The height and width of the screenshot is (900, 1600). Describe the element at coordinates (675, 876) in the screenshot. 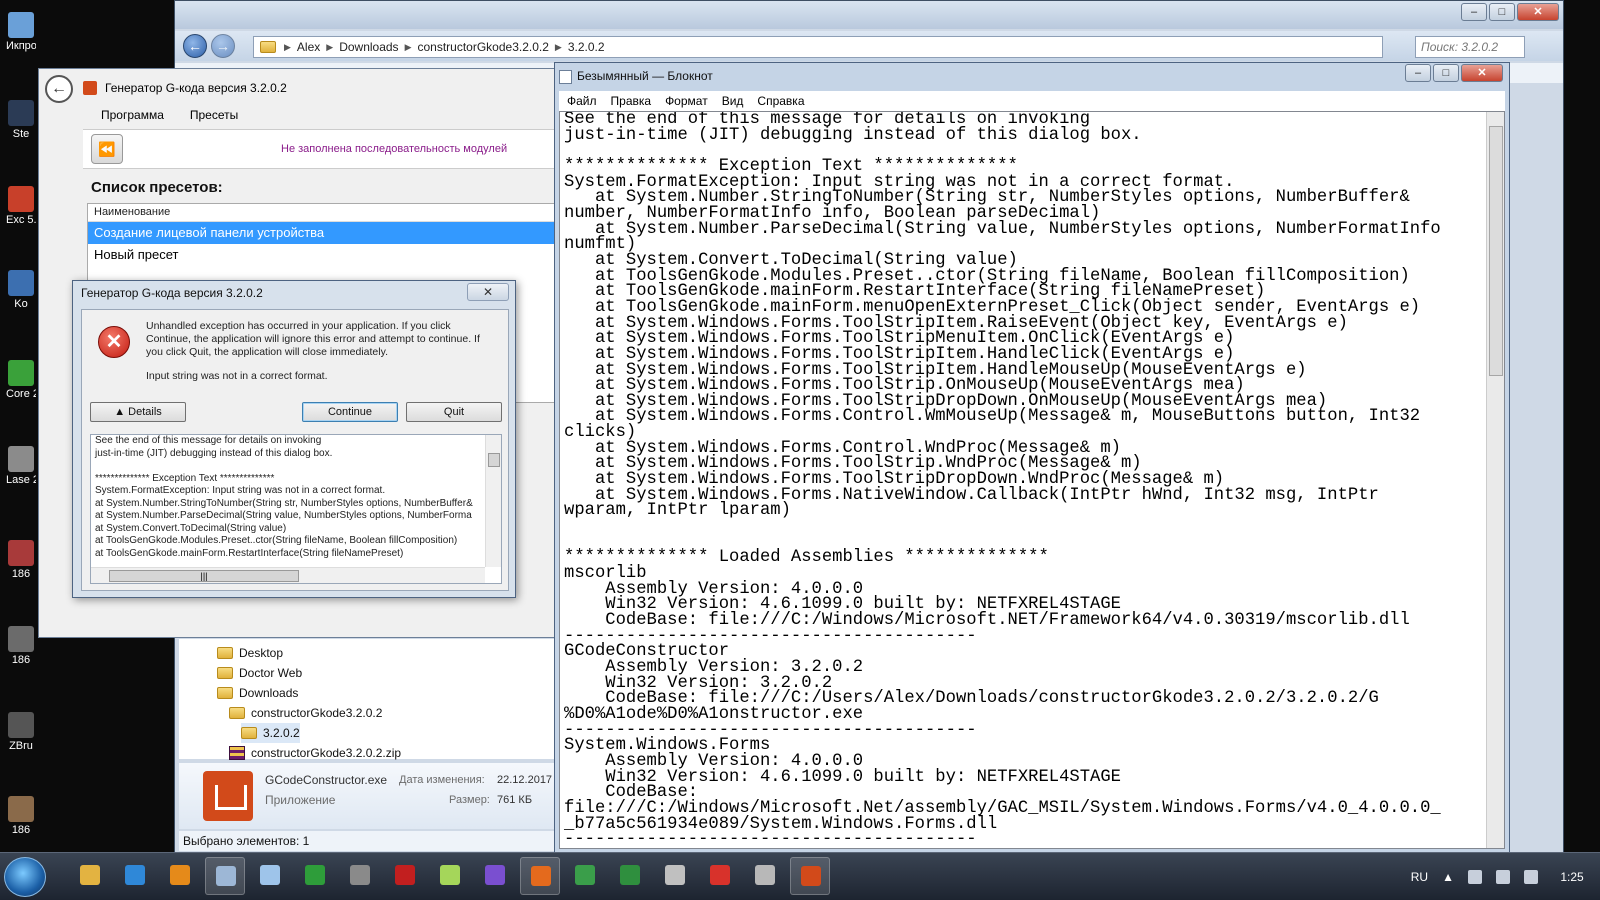

I see `taskbar-editor-button` at that location.